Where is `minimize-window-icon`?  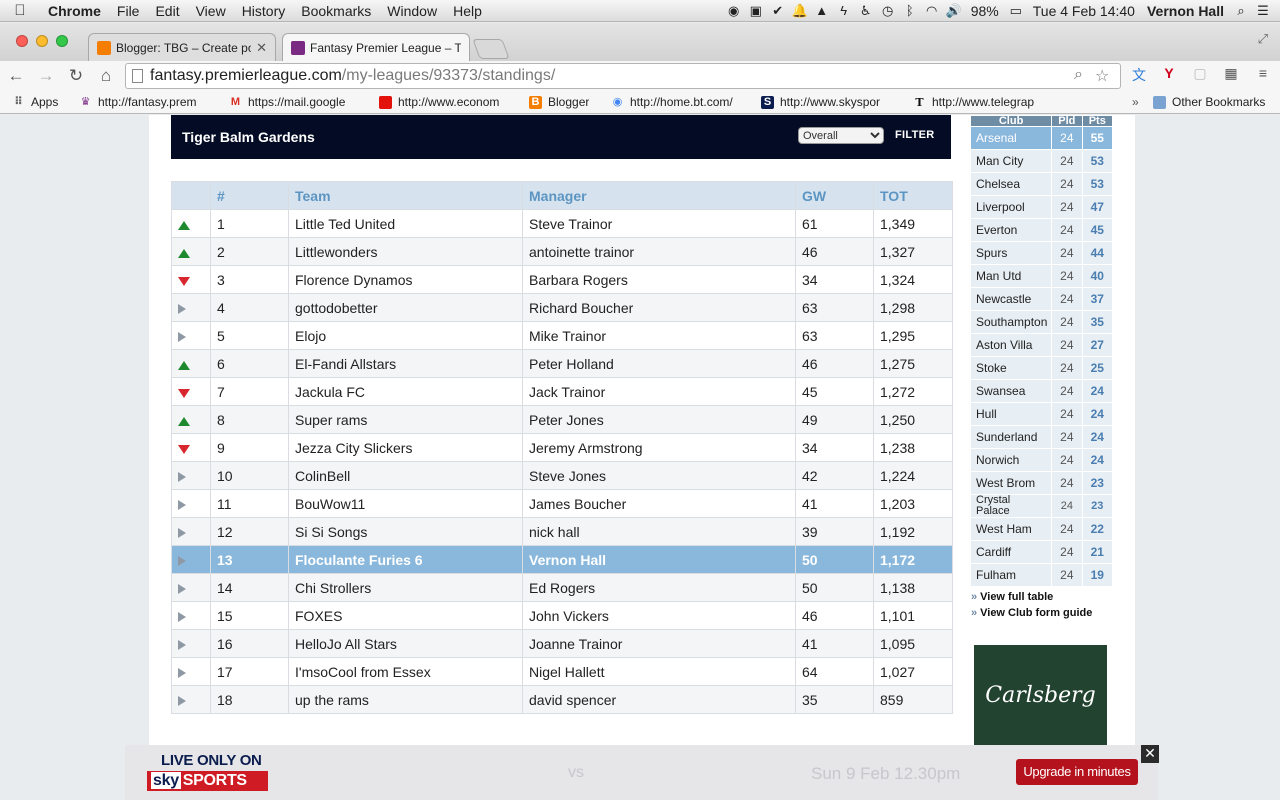
minimize-window-icon is located at coordinates (42, 41).